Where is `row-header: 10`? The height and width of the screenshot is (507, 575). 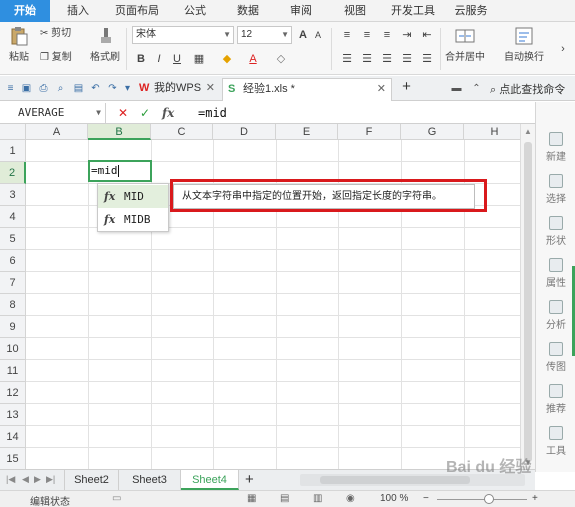 row-header: 10 is located at coordinates (13, 349).